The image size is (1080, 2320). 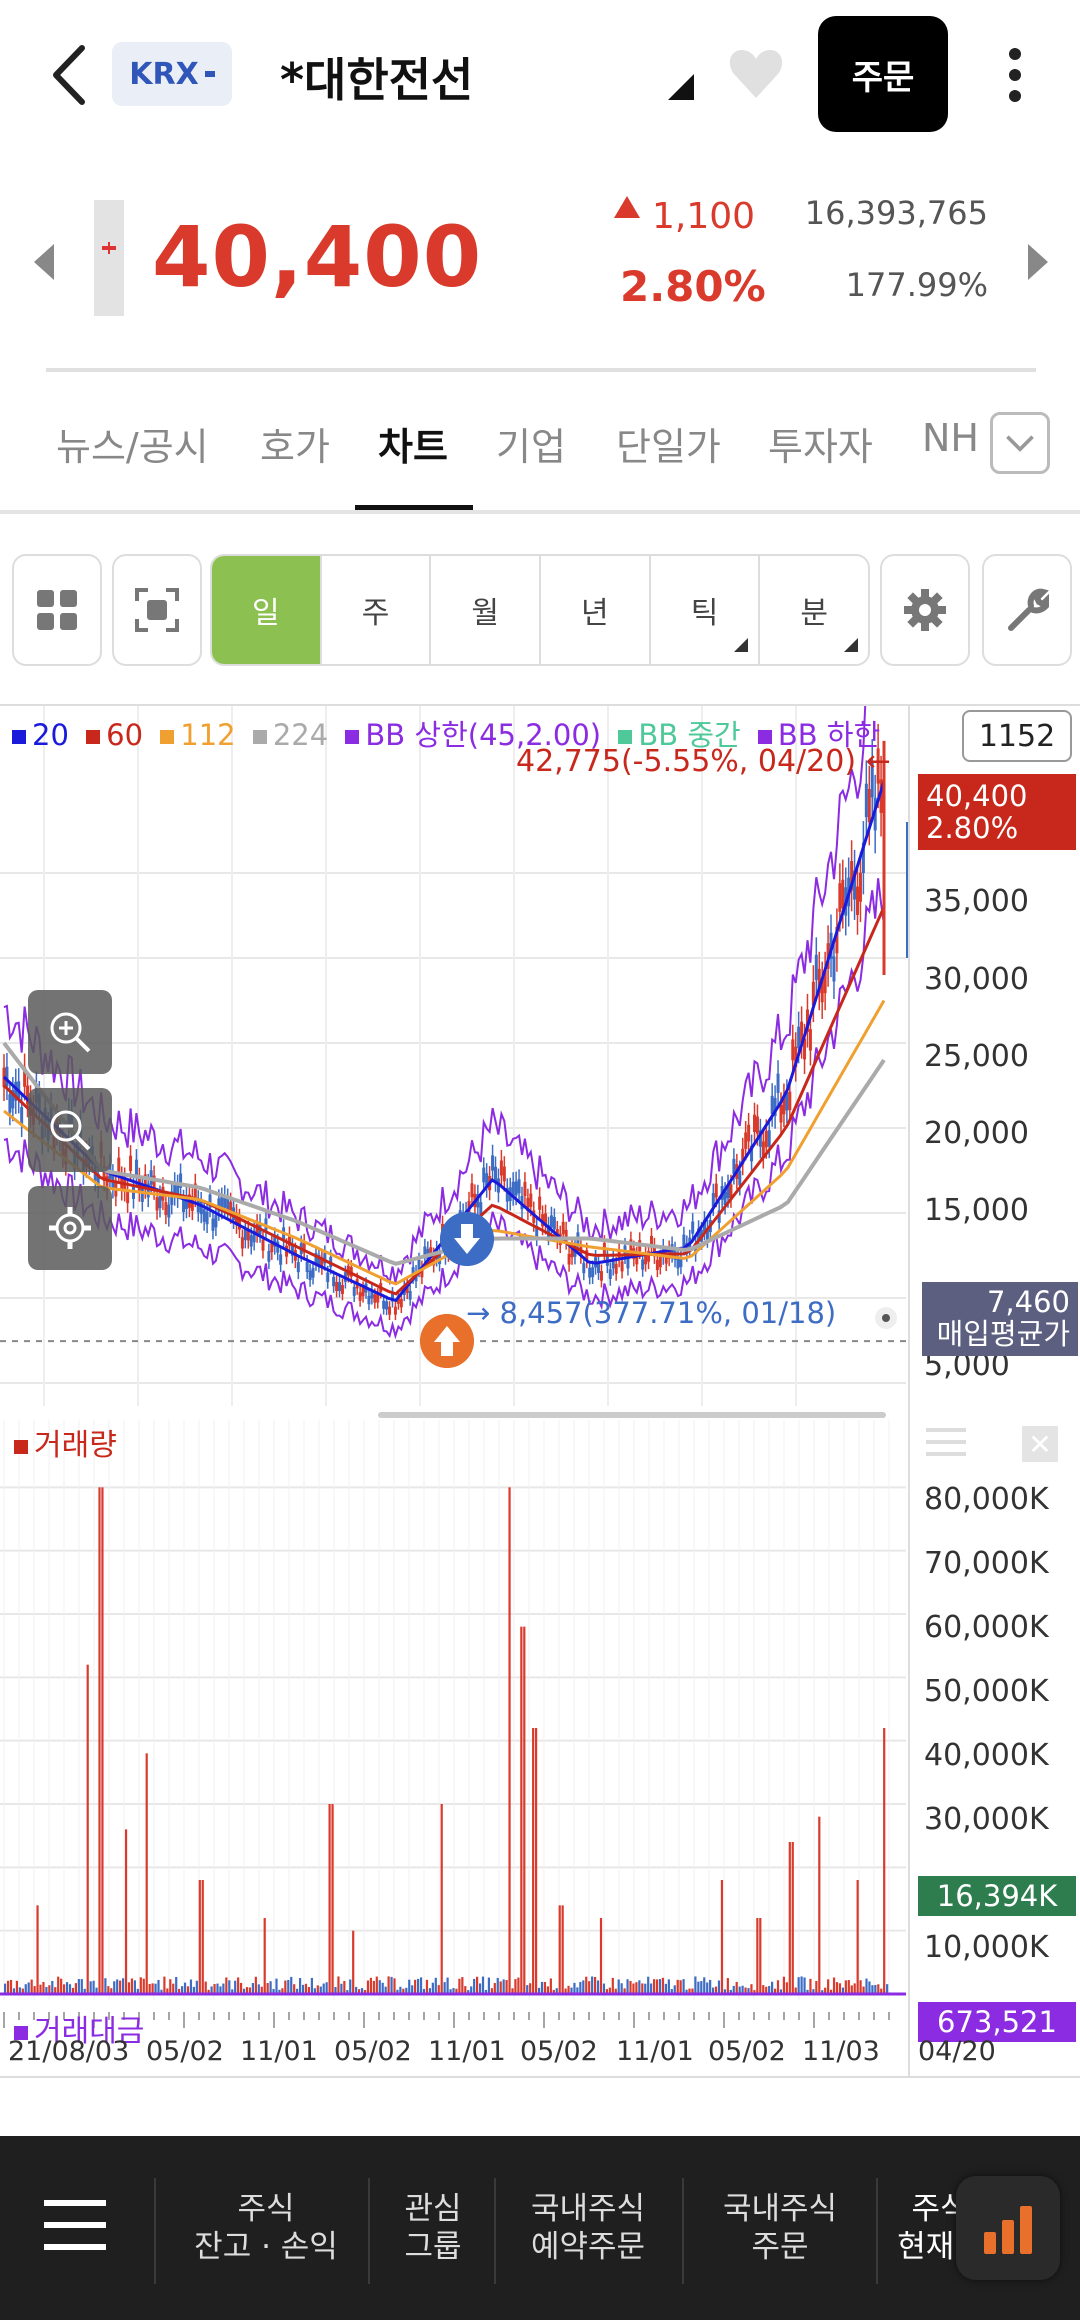 I want to click on low-note-arrow-icon: →, so click(x=483, y=1313).